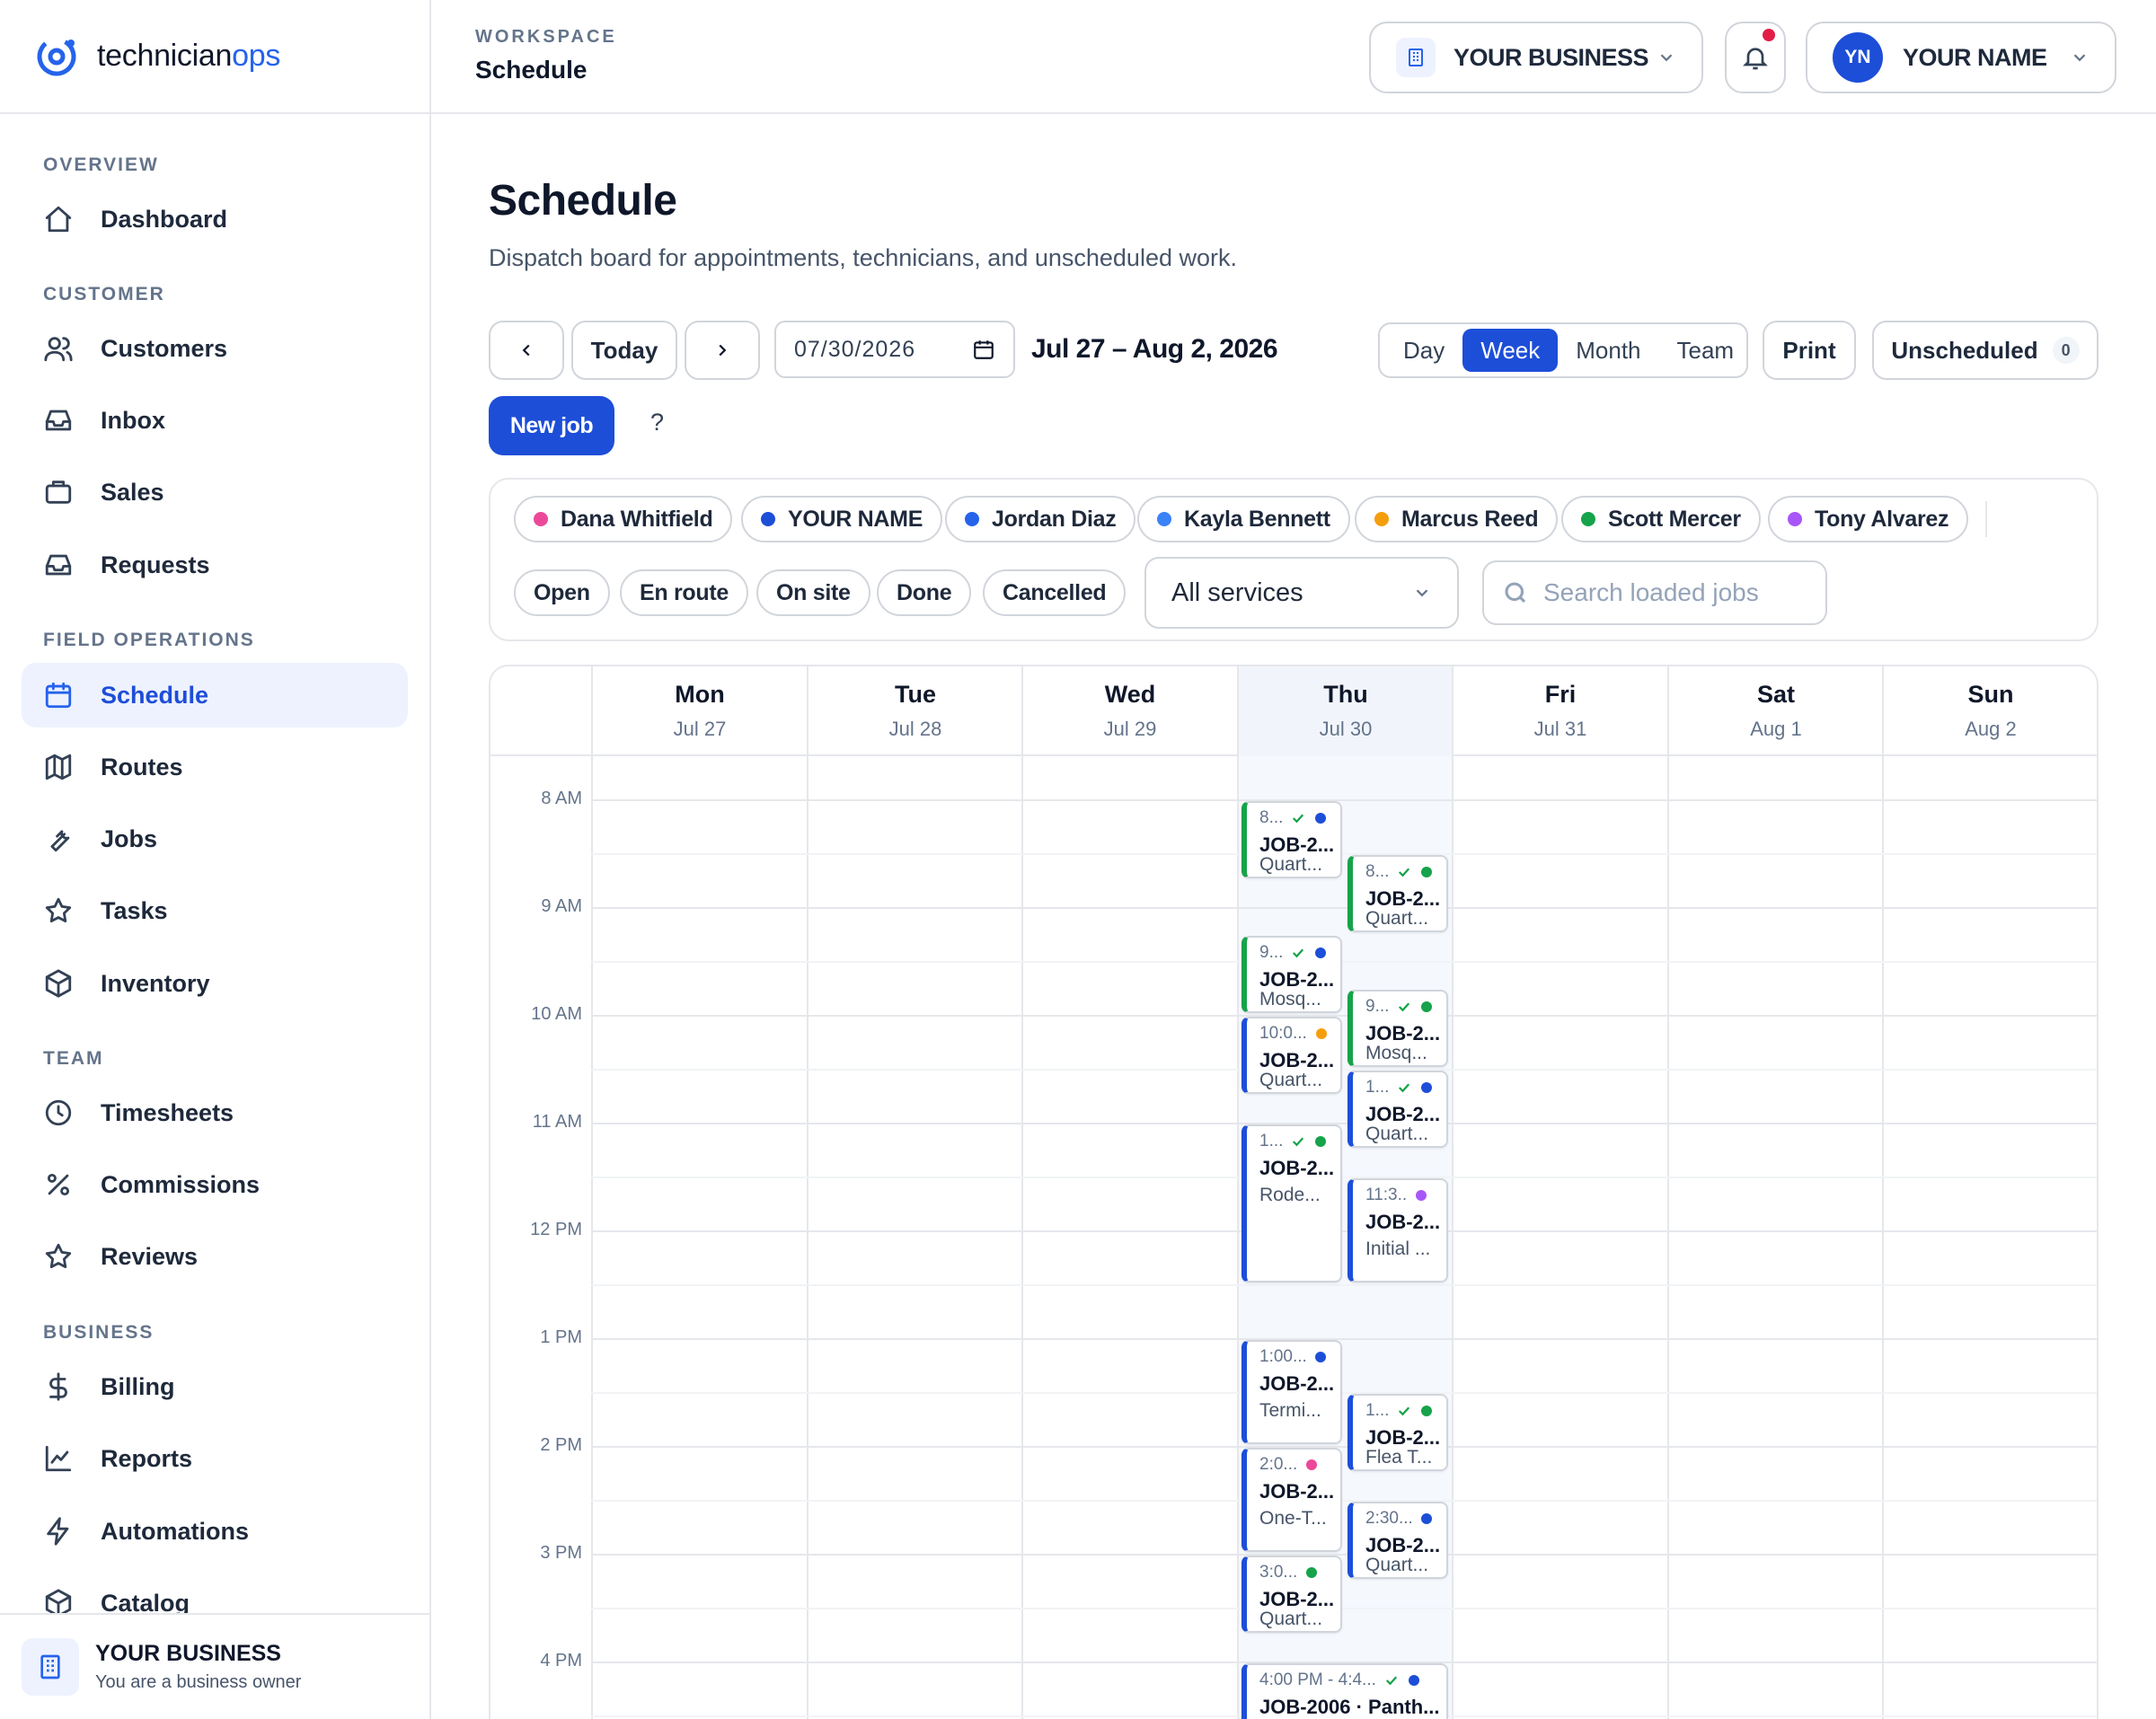  I want to click on sidebar-item-billing: Billing, so click(215, 1386).